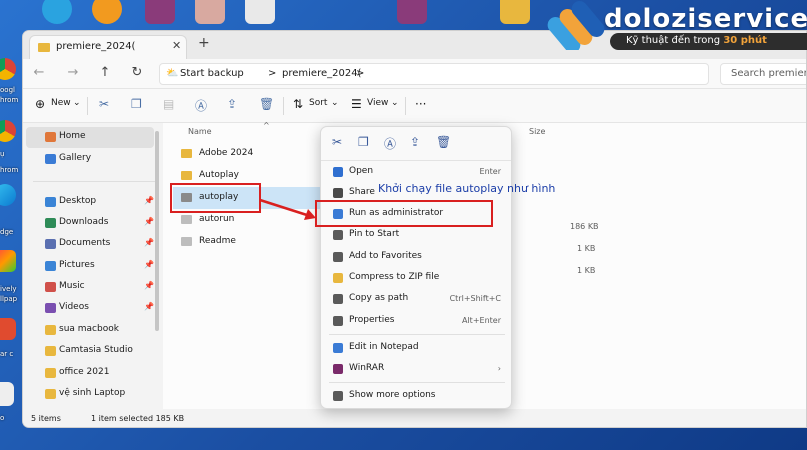  I want to click on menu-item-winrar: WinRAR ›, so click(416, 369).